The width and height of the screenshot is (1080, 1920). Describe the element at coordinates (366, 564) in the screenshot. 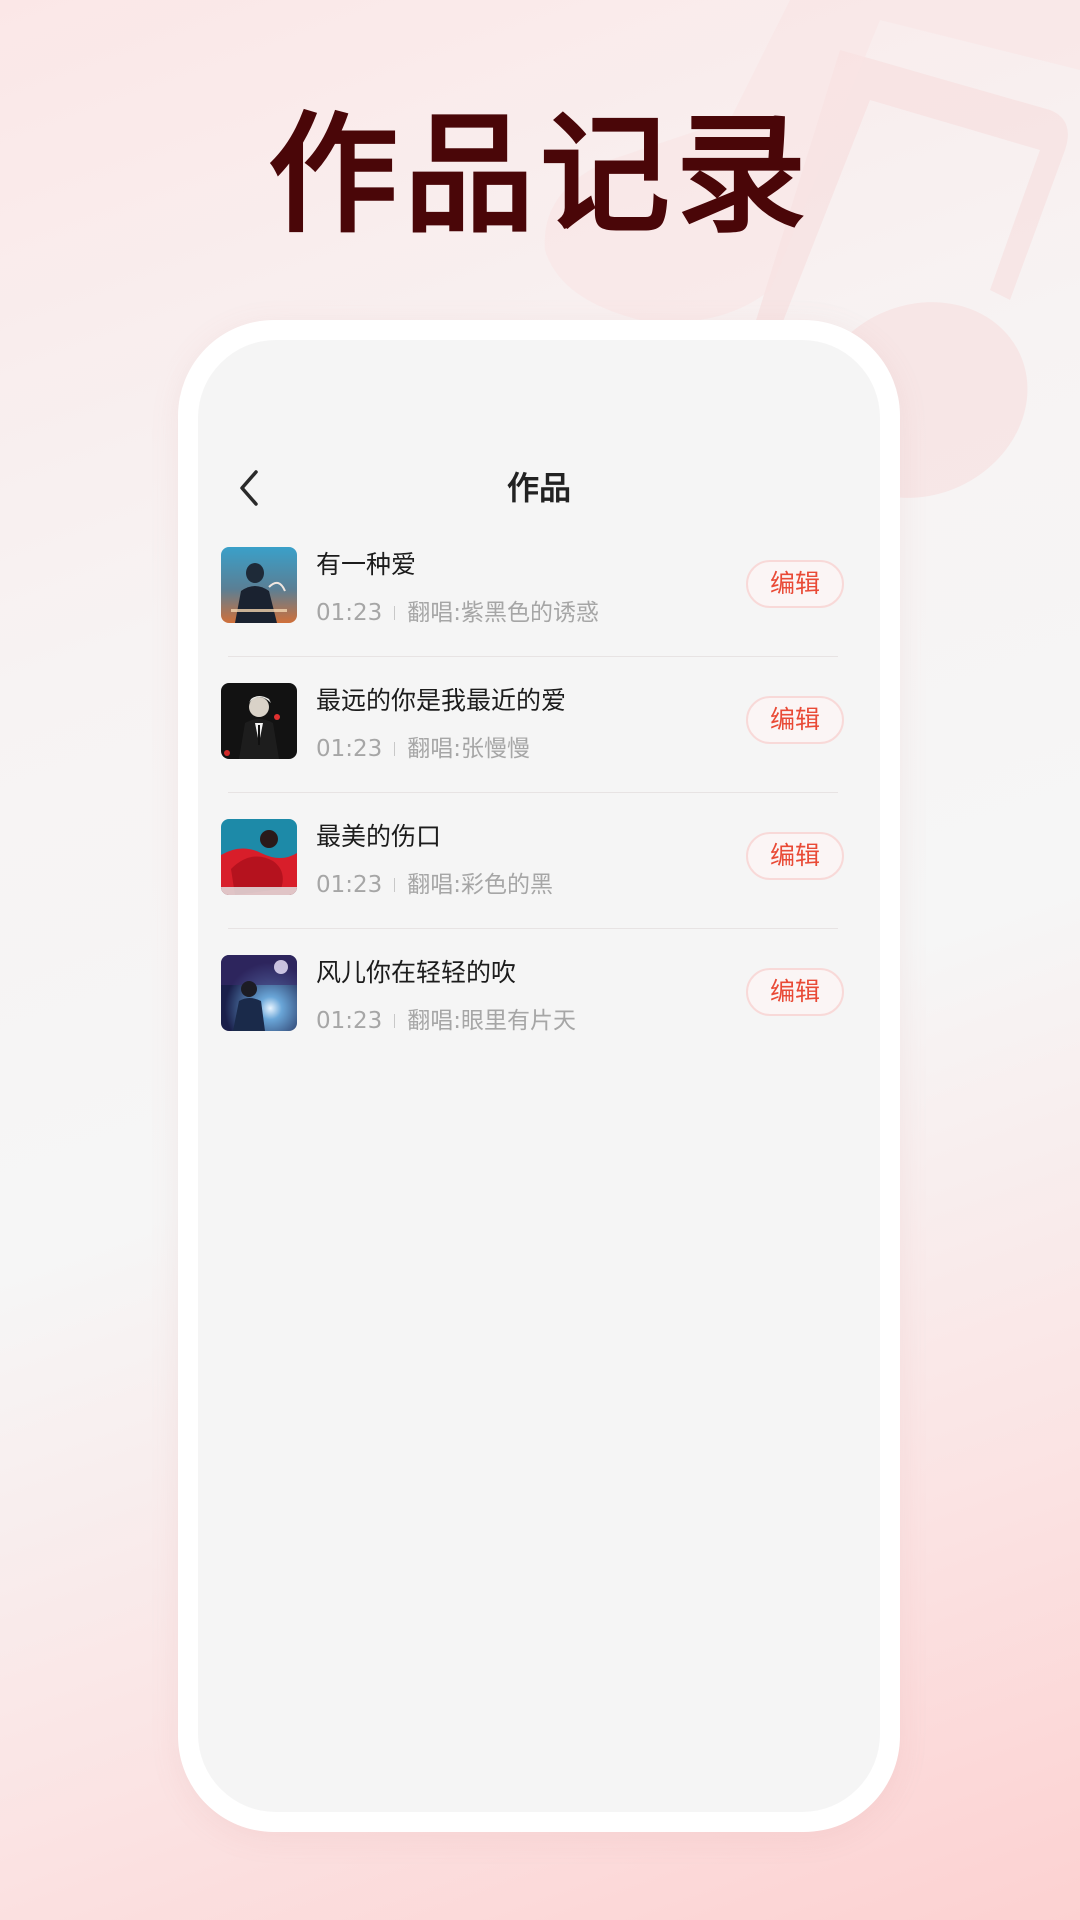

I see `song-title: 有一种爱` at that location.